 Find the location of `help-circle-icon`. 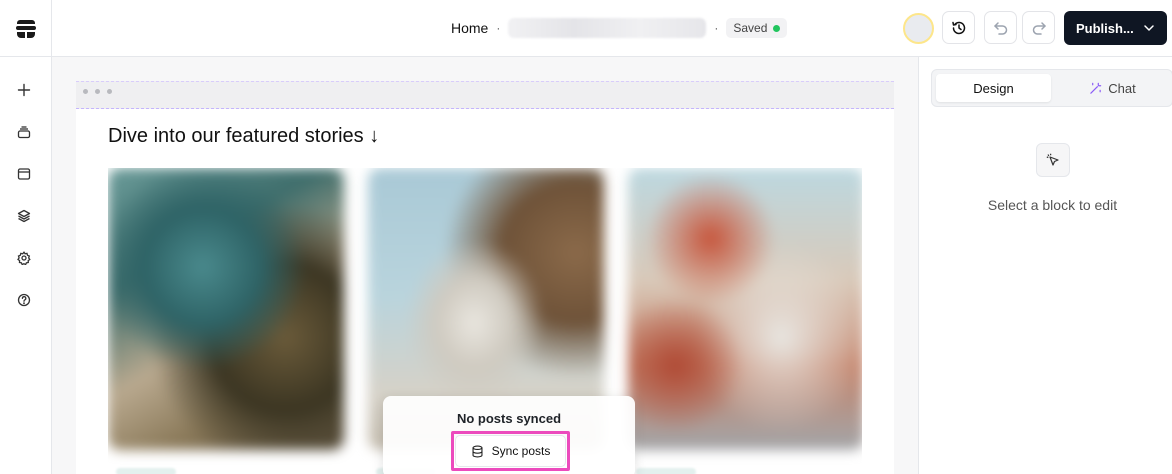

help-circle-icon is located at coordinates (24, 300).